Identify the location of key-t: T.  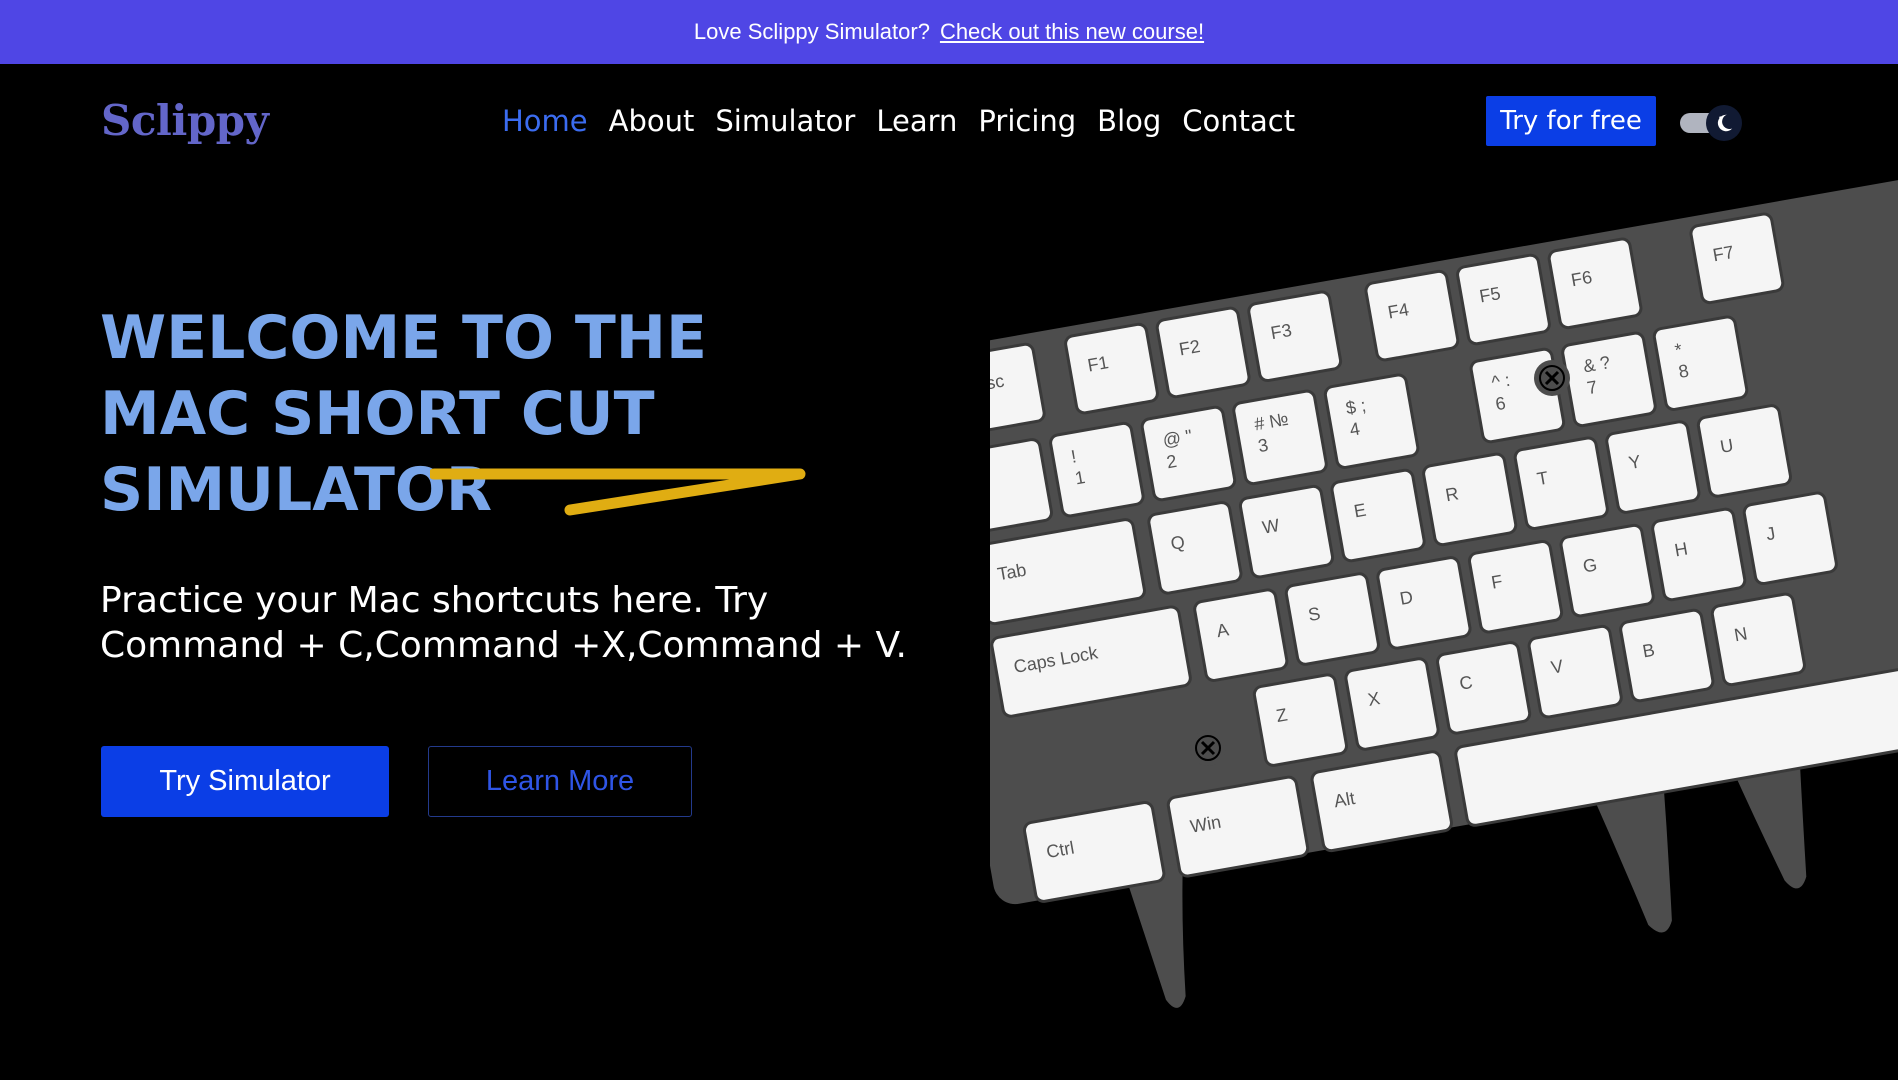
(1561, 483).